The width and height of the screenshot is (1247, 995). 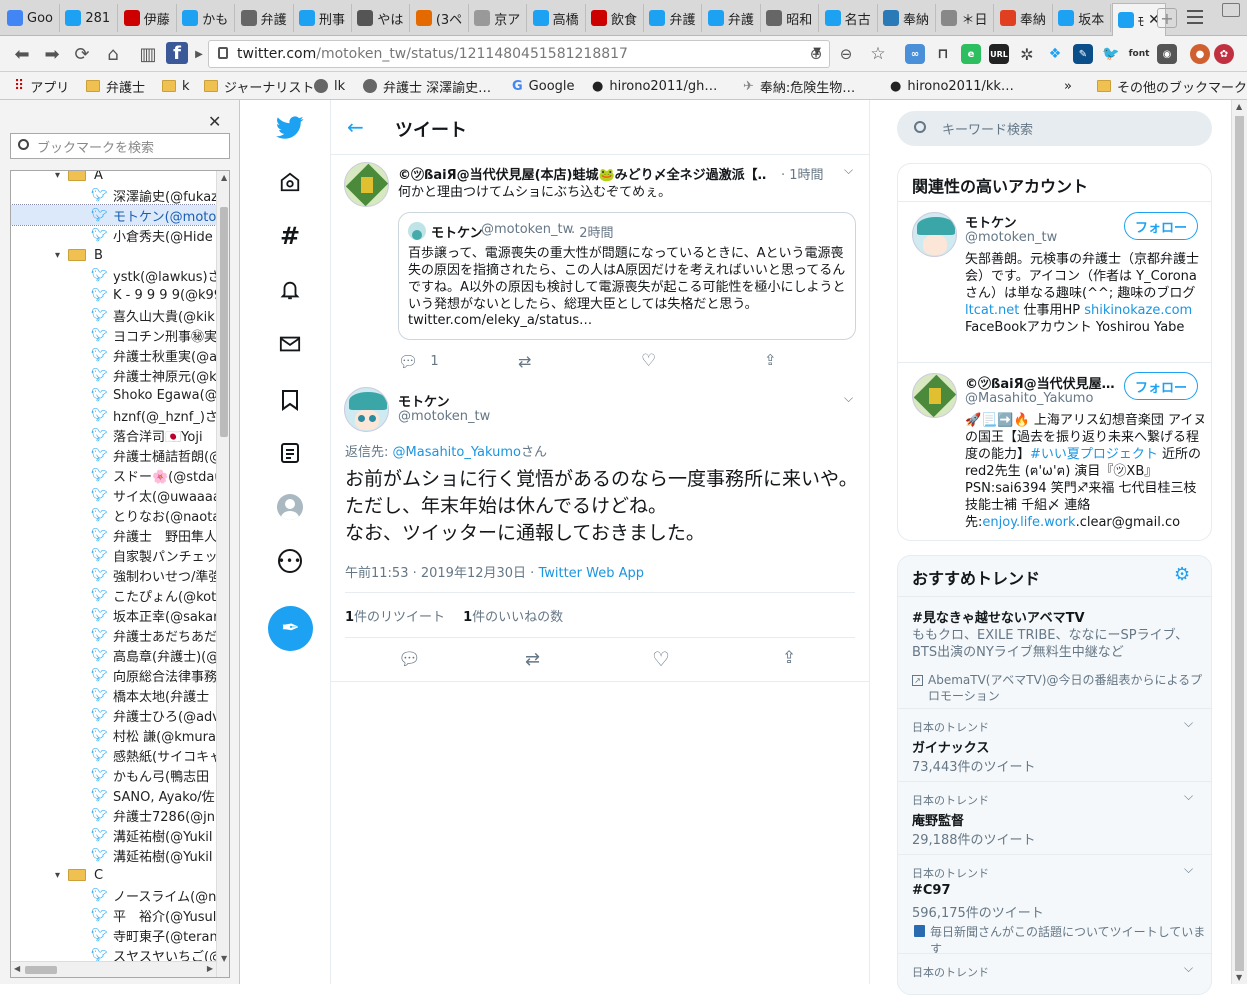 What do you see at coordinates (848, 398) in the screenshot?
I see `tweet-options-chevron-icon: ⌵` at bounding box center [848, 398].